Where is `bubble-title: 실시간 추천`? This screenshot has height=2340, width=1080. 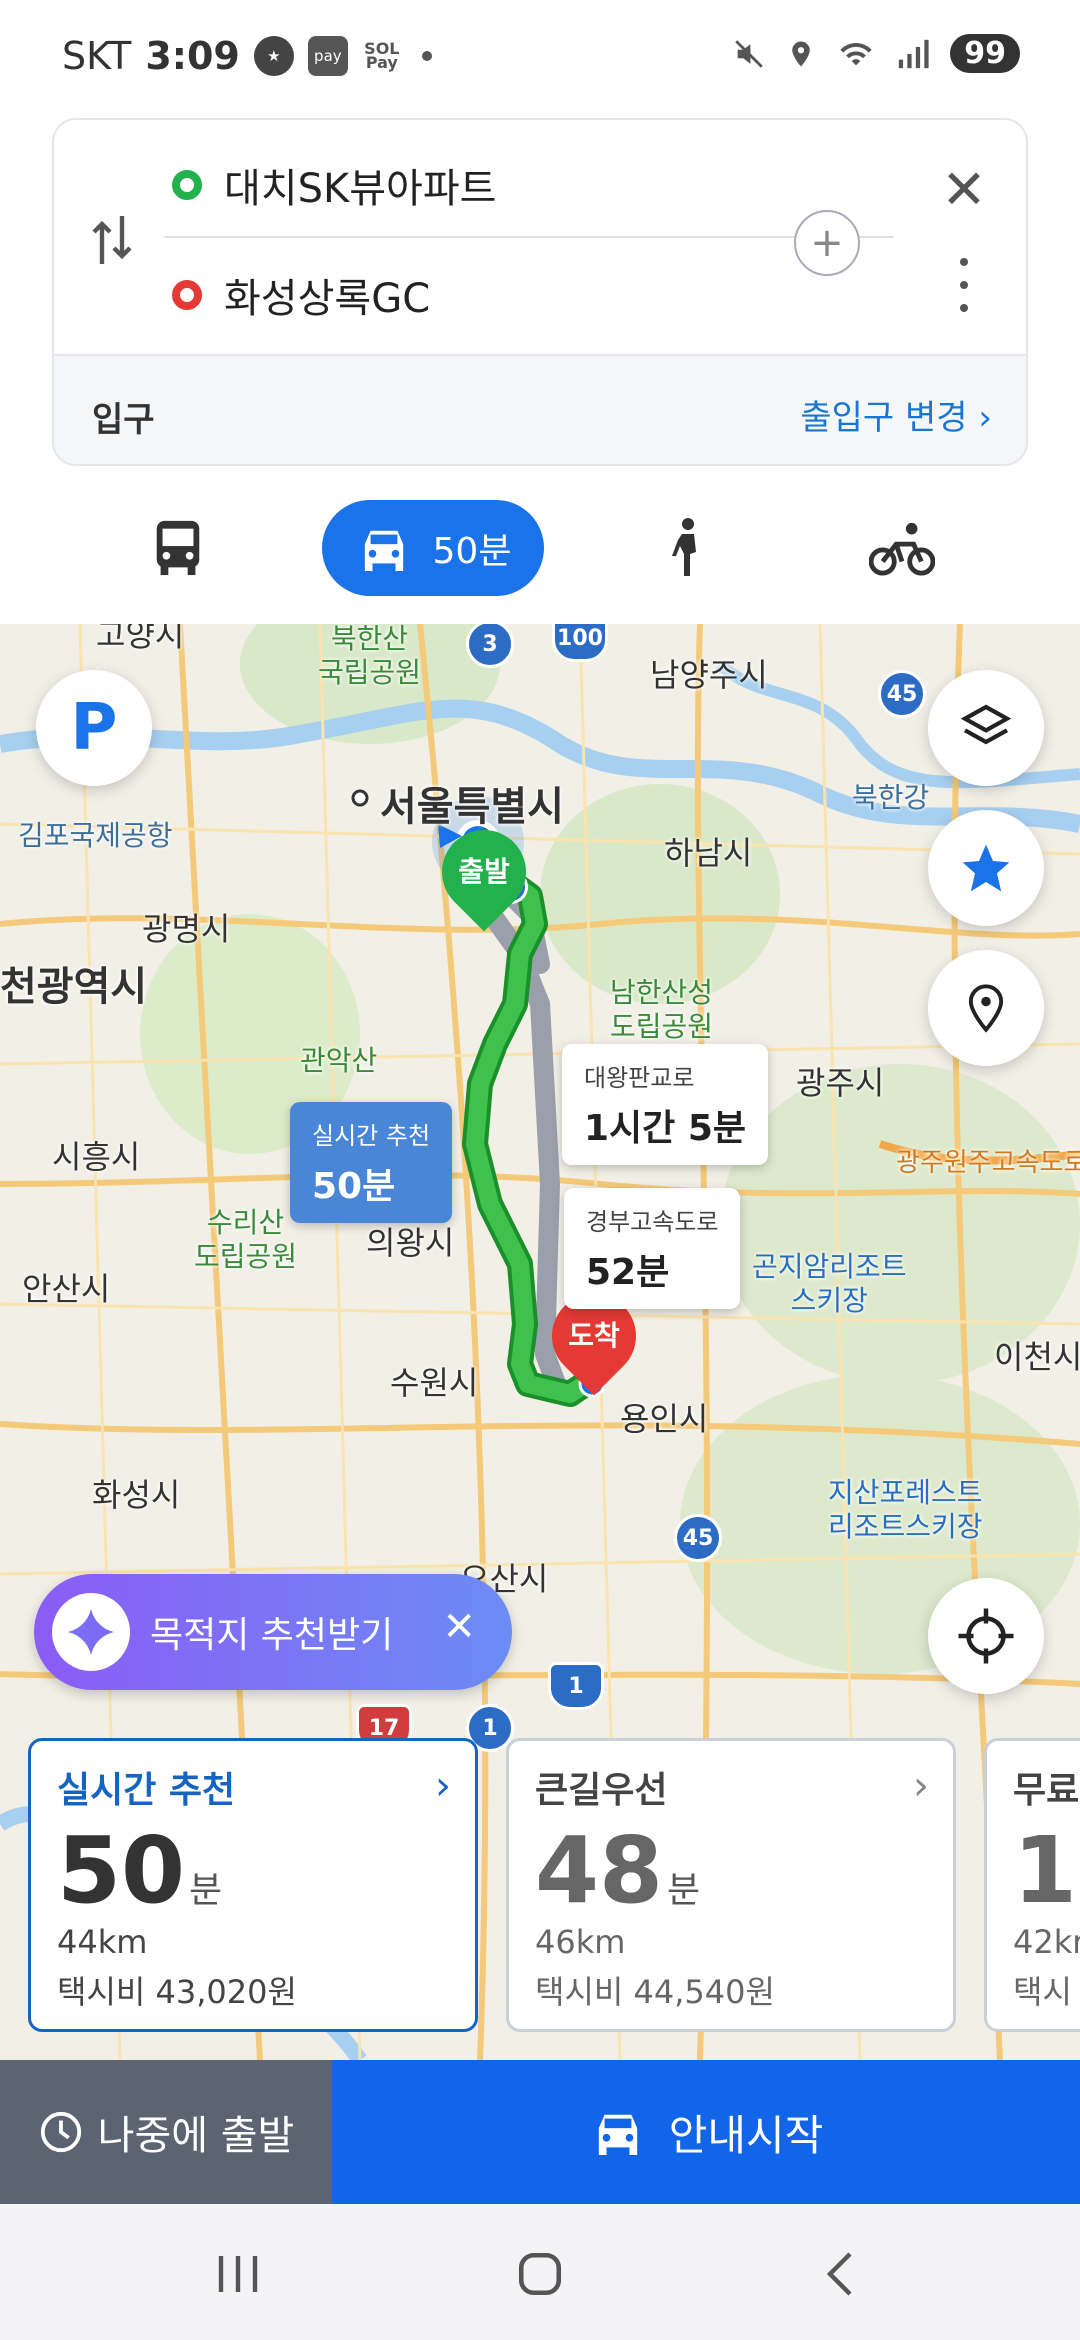
bubble-title: 실시간 추천 is located at coordinates (371, 1136).